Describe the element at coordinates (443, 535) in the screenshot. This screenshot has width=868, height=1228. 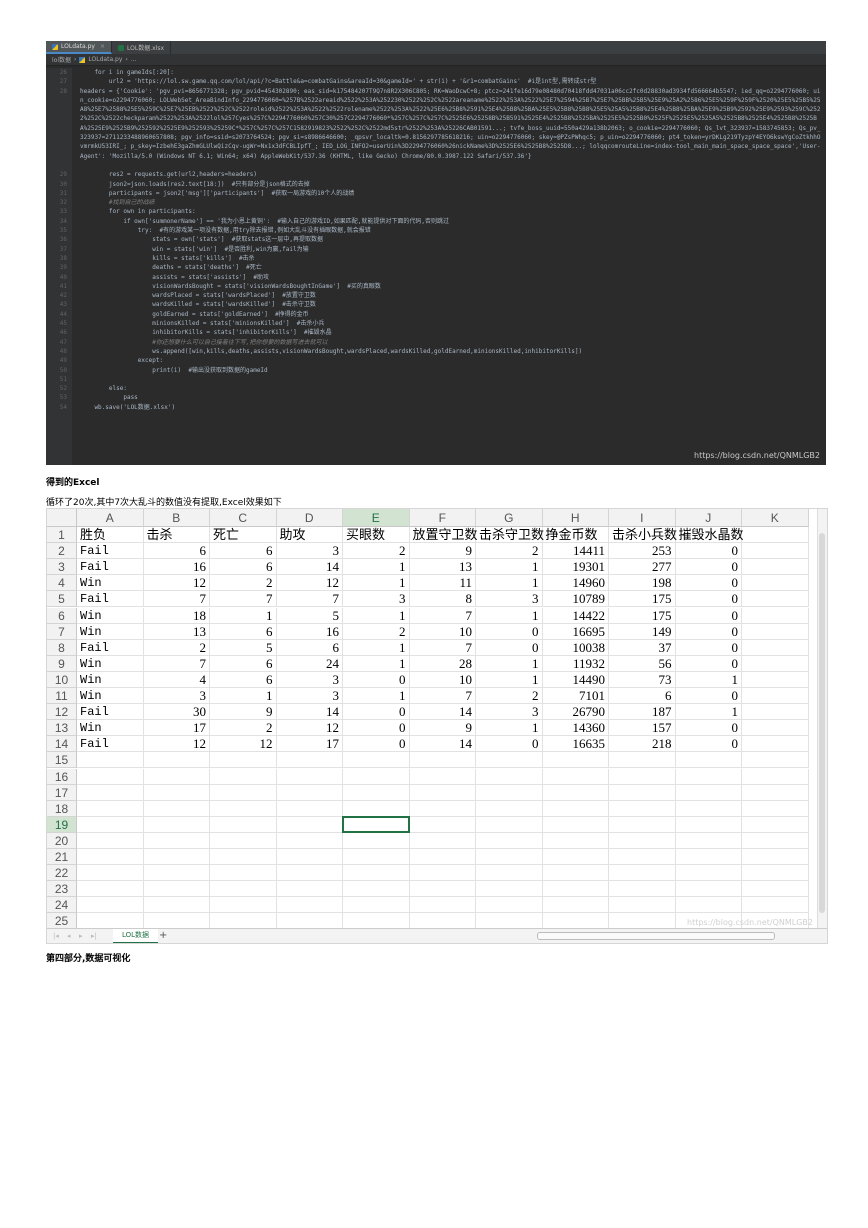
I see `table-cell: 放置守卫数` at that location.